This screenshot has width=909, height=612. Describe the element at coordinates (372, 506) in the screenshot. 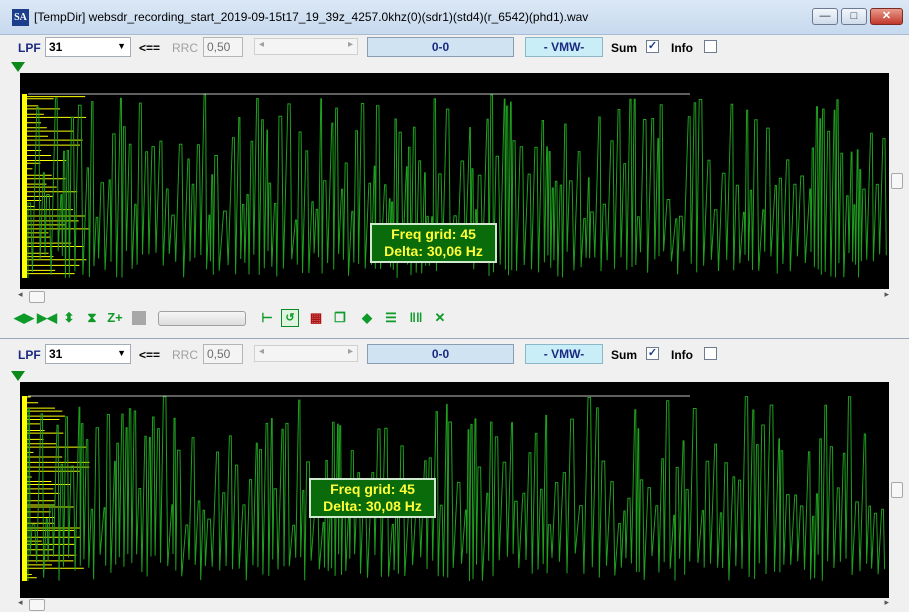

I see `delta-text: Delta: 30,08 Hz` at that location.